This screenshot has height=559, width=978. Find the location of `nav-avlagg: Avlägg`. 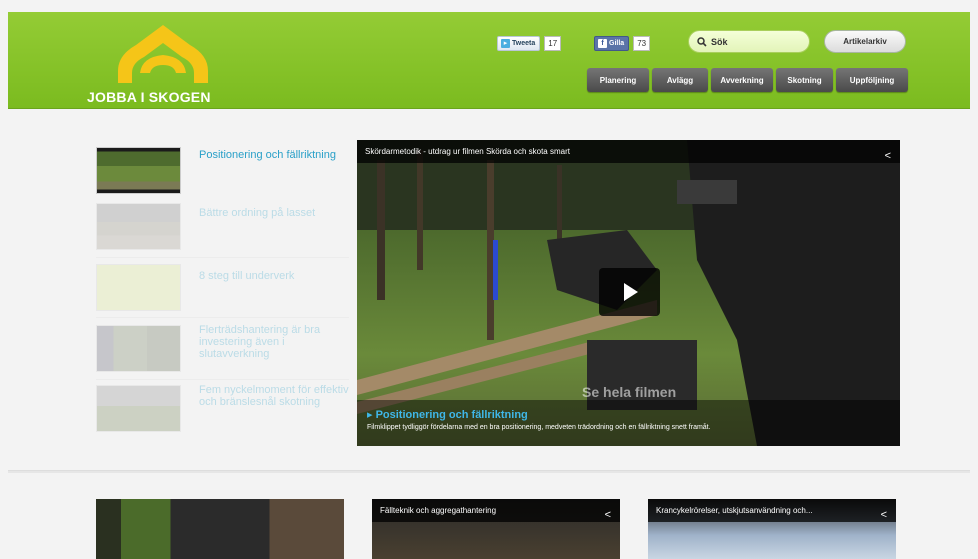

nav-avlagg: Avlägg is located at coordinates (680, 80).